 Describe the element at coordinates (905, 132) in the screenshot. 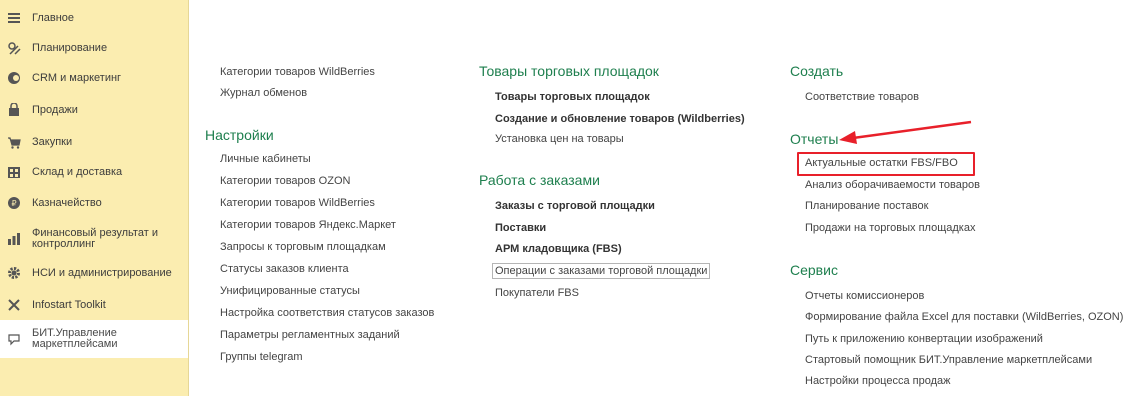

I see `red-arrow-annotation` at that location.